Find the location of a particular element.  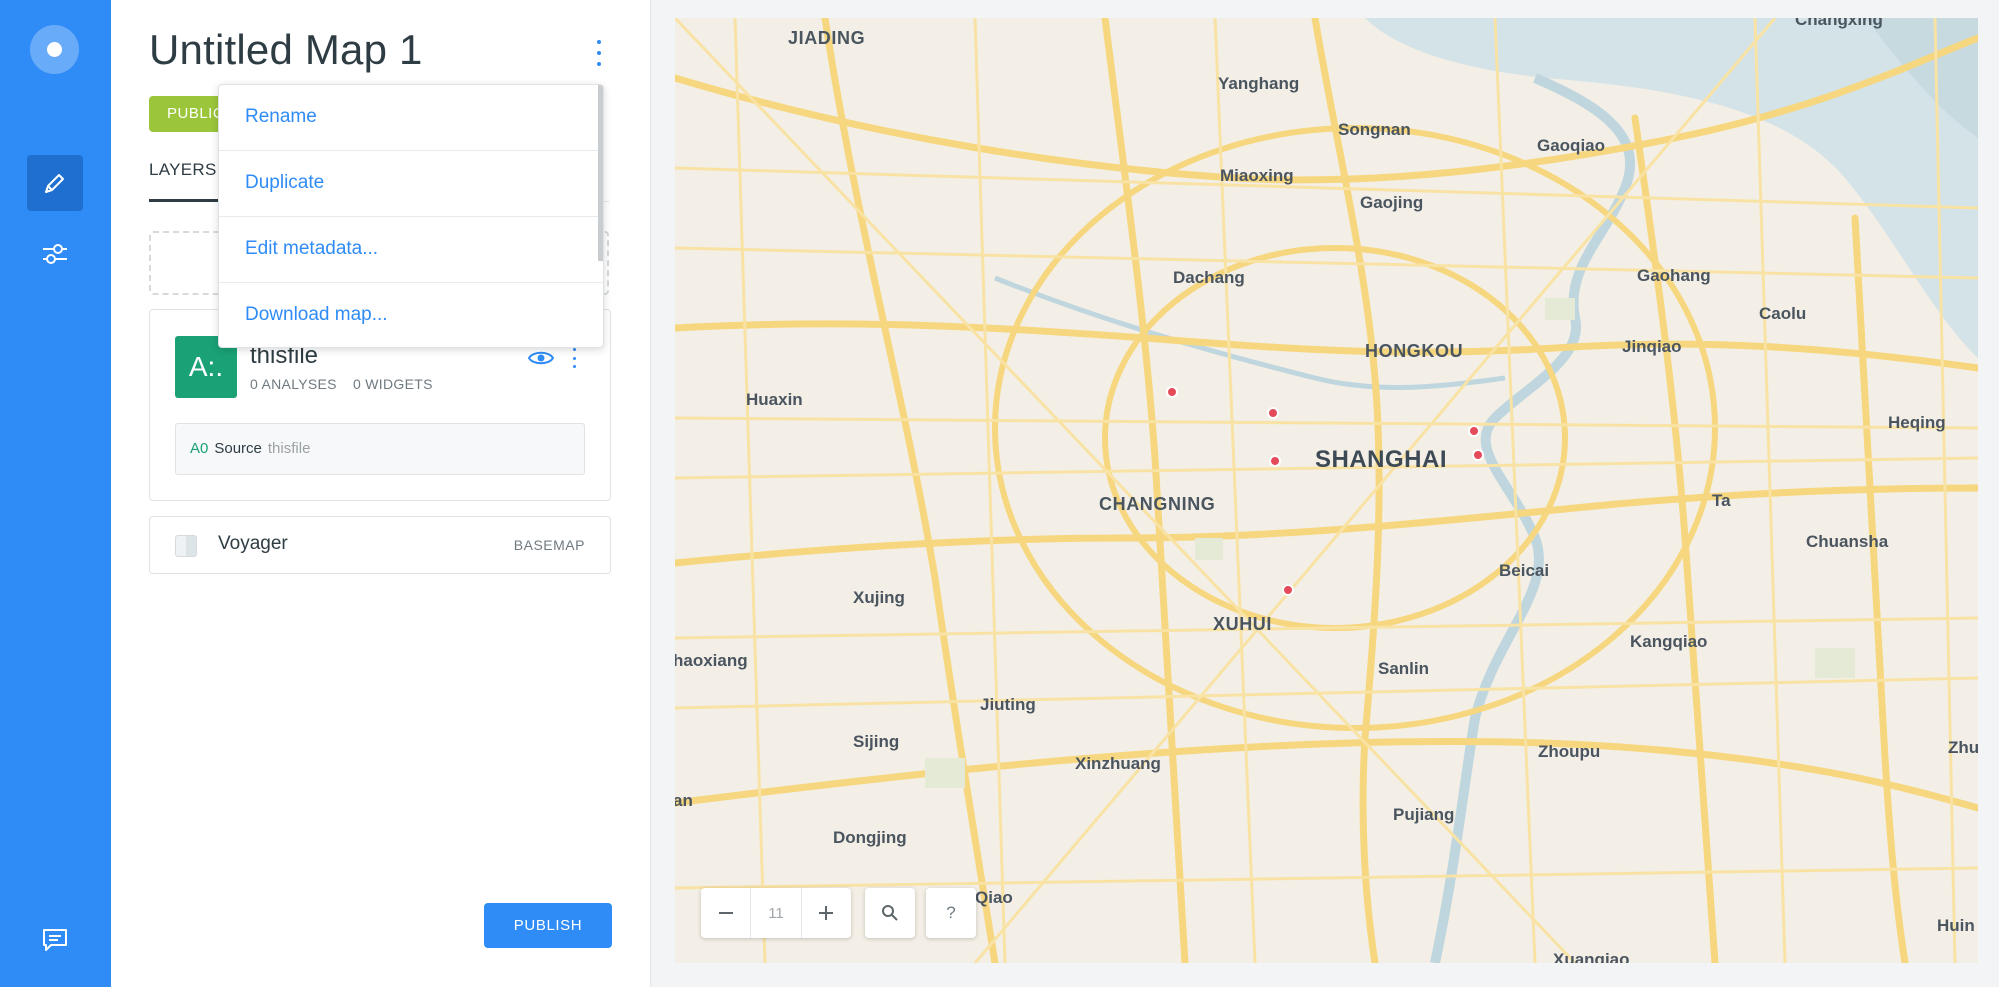

map-label: Xuangiao is located at coordinates (1591, 956).